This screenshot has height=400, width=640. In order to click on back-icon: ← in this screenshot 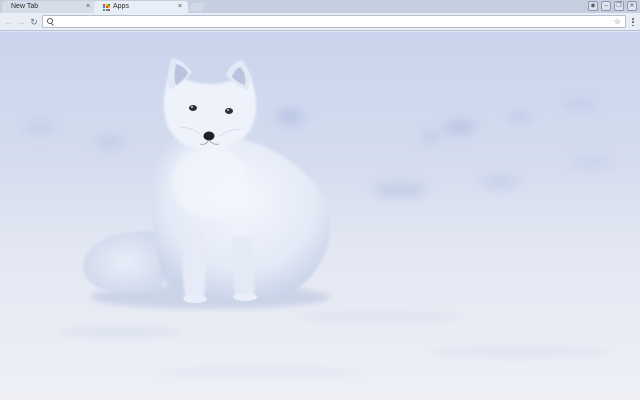, I will do `click(8, 22)`.